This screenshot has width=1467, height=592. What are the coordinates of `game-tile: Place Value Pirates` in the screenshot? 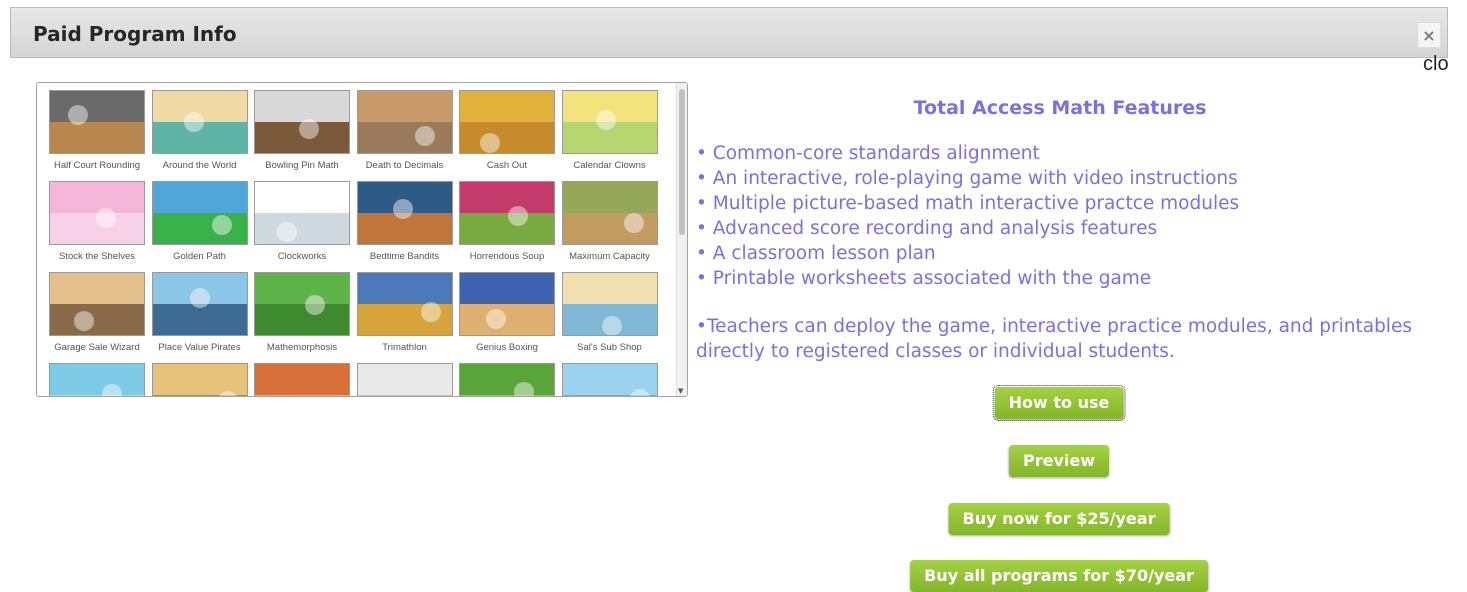 It's located at (199, 314).